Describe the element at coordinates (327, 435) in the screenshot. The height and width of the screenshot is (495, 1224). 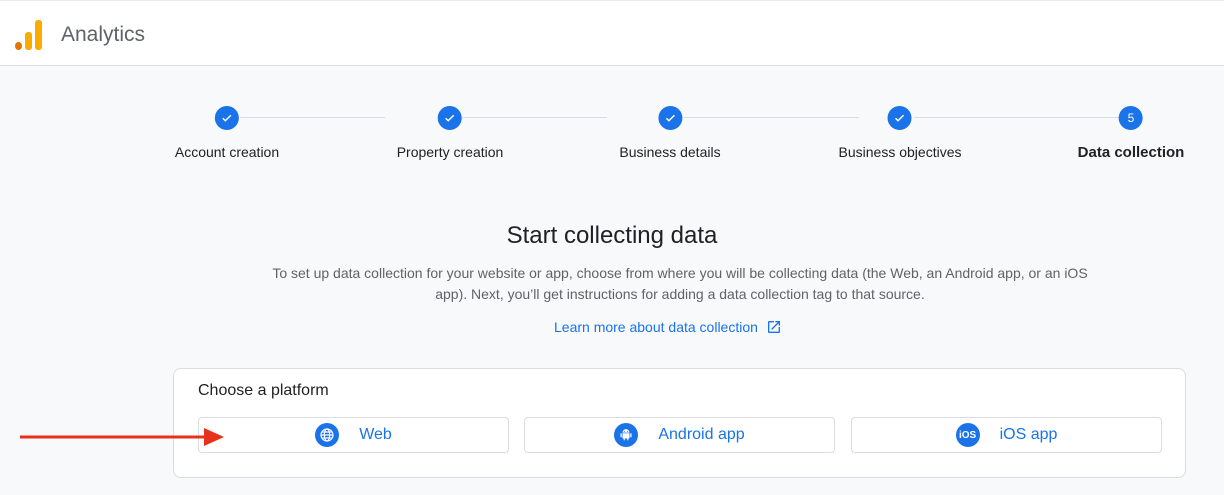
I see `globe-icon` at that location.